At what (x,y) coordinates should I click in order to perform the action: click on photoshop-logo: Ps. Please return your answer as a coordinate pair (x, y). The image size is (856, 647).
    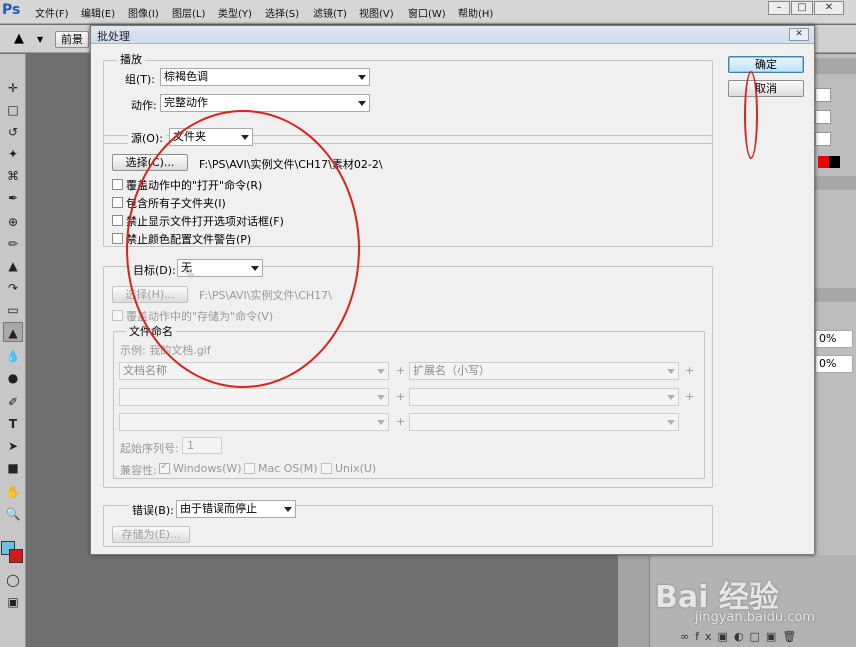
    Looking at the image, I should click on (11, 10).